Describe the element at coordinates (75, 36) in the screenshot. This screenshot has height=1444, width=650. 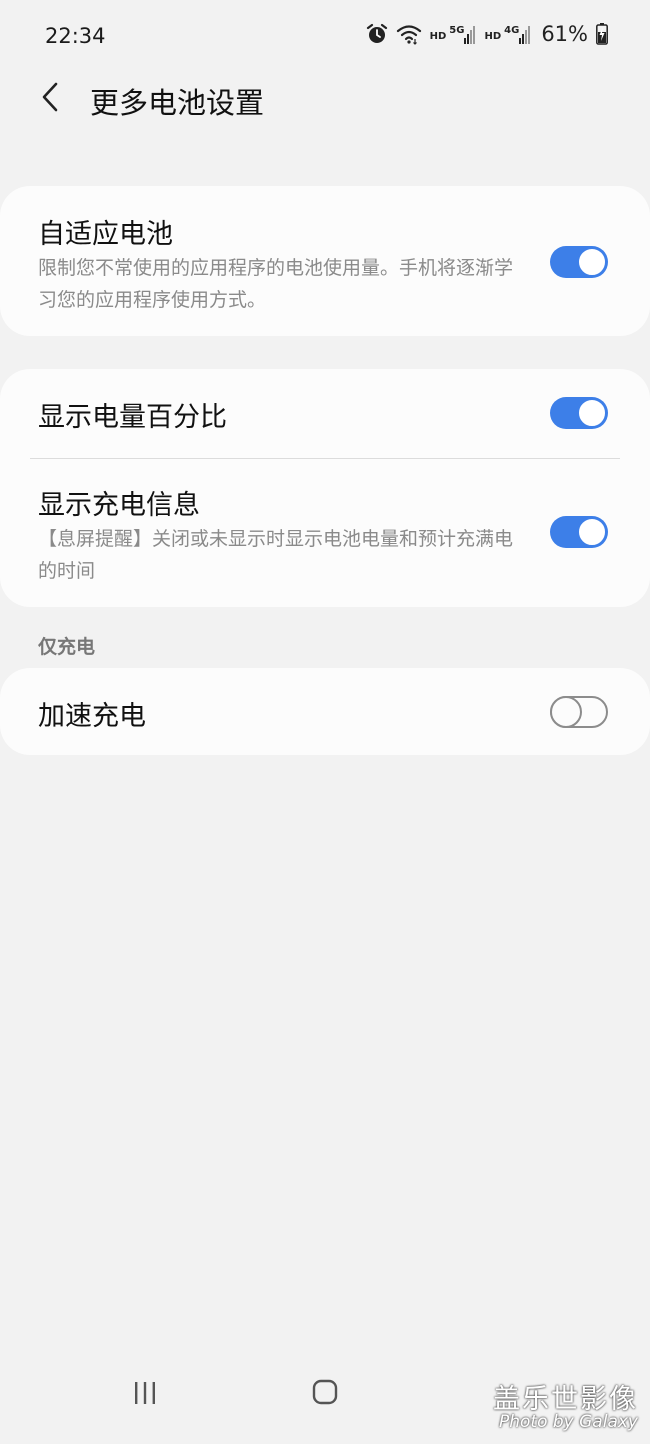
I see `status-time: 22:34` at that location.